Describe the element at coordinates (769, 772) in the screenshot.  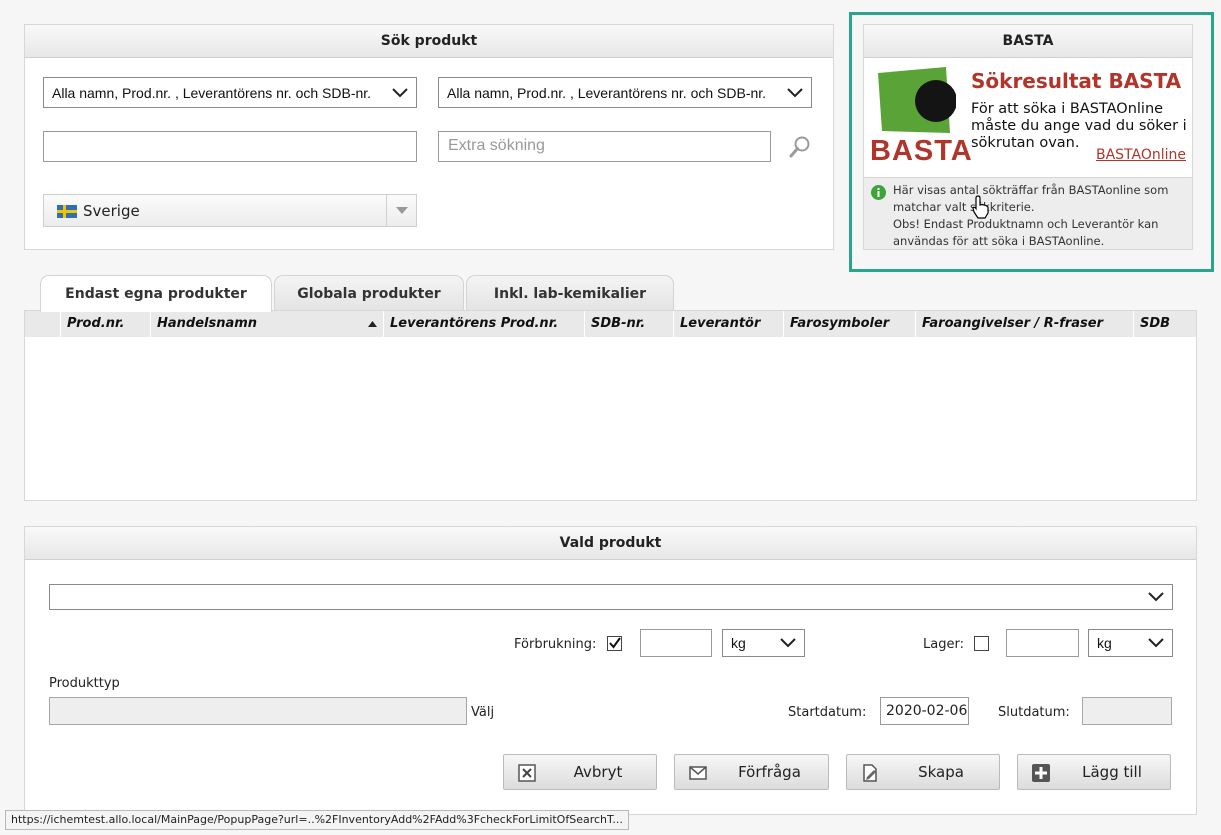
I see `inquiry-button-label: Förfråga` at that location.